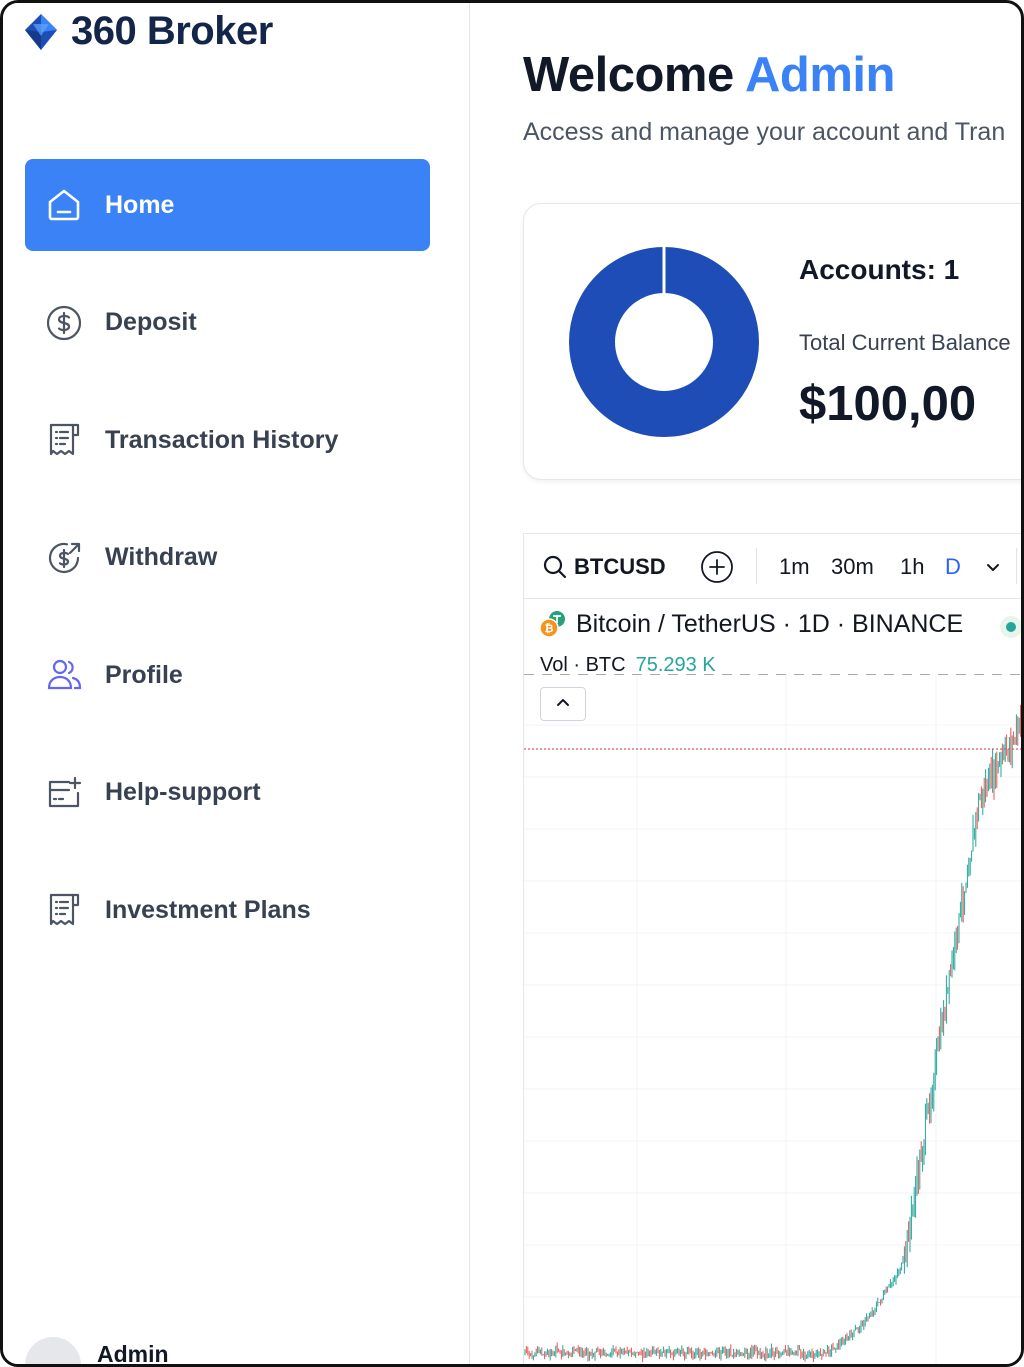 This screenshot has height=1367, width=1024. Describe the element at coordinates (140, 204) in the screenshot. I see `sidebar-item-label: Home` at that location.